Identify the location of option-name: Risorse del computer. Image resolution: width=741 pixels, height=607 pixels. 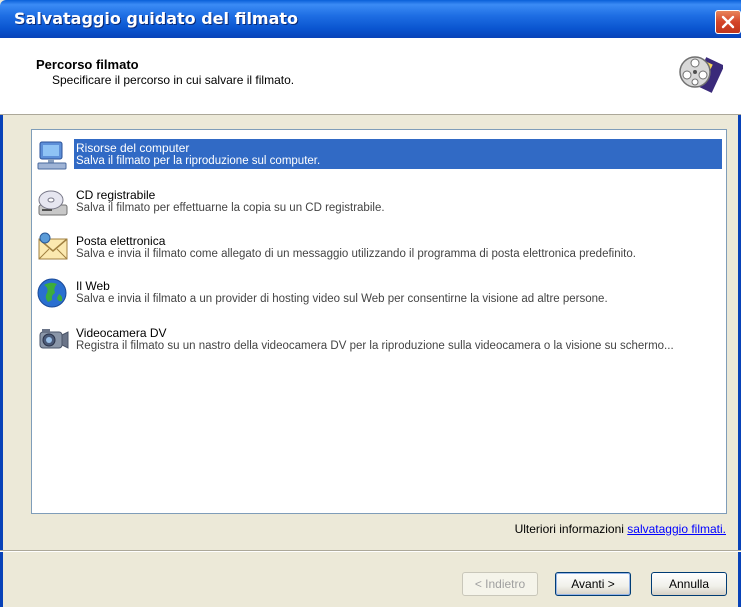
(133, 148).